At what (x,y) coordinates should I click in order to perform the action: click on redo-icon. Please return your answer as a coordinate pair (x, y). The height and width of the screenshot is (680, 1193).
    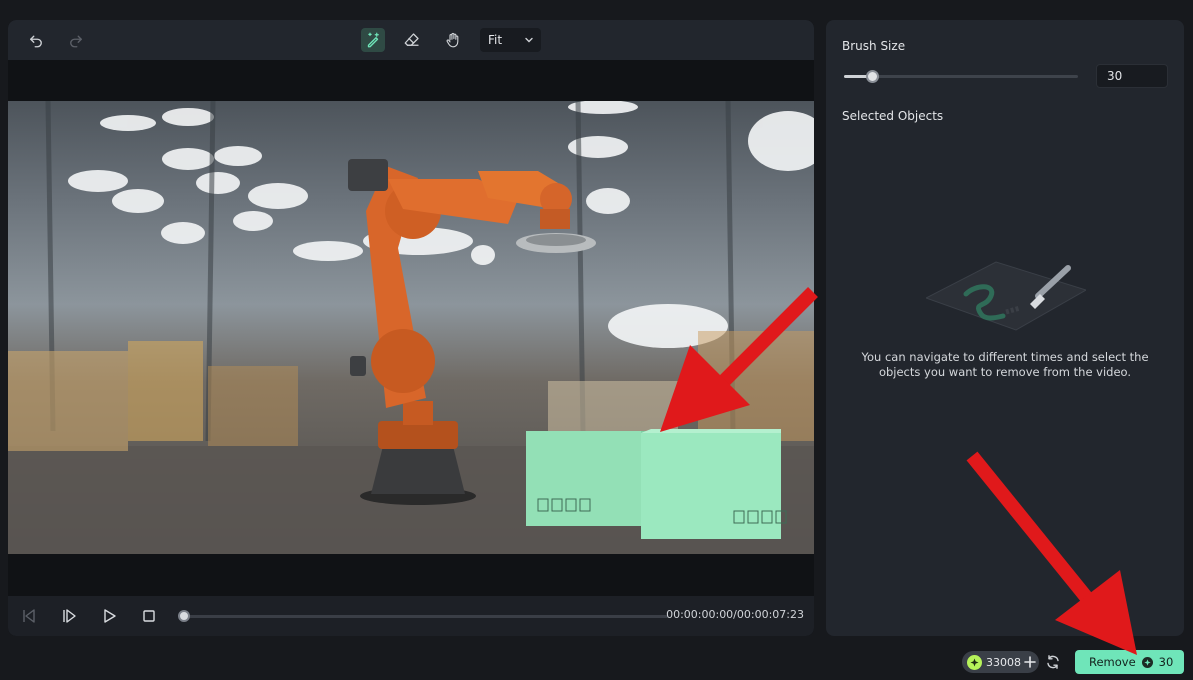
    Looking at the image, I should click on (76, 41).